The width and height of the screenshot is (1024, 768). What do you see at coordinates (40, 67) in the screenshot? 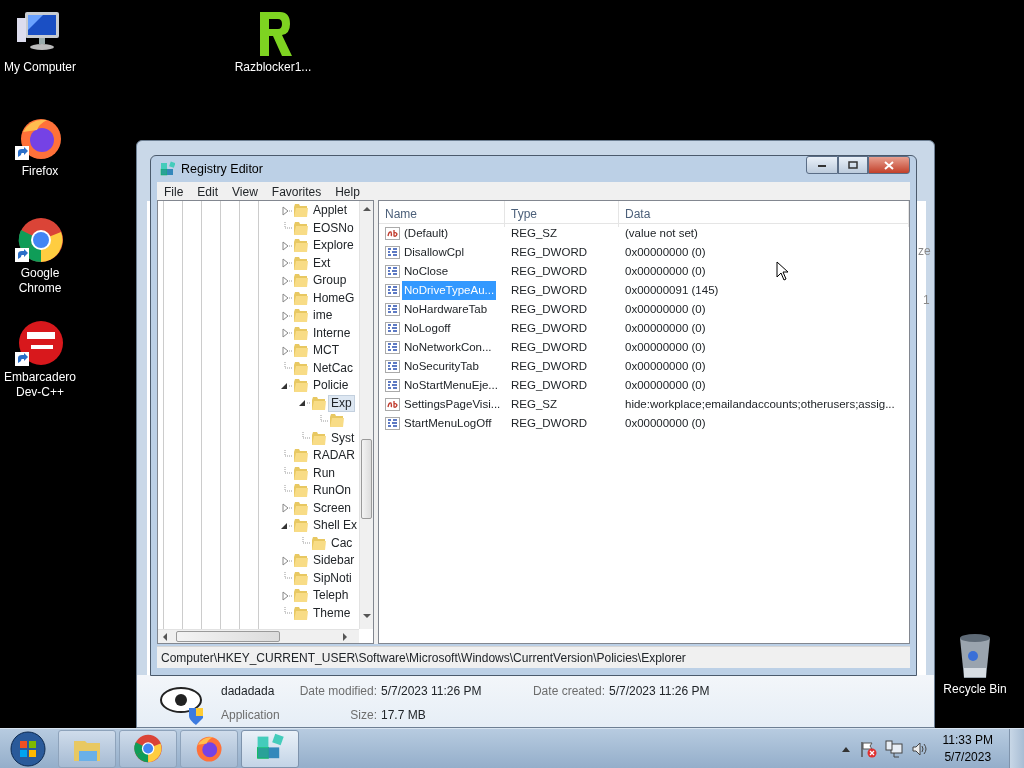
I see `icon-label: My Computer` at bounding box center [40, 67].